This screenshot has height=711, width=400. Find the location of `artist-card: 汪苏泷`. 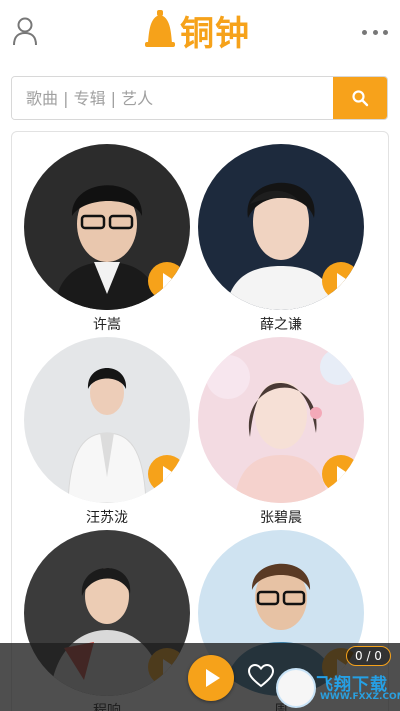

artist-card: 汪苏泷 is located at coordinates (108, 431).